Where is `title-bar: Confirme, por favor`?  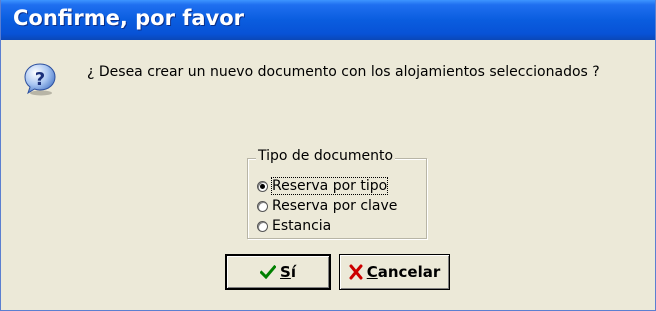 title-bar: Confirme, por favor is located at coordinates (328, 20).